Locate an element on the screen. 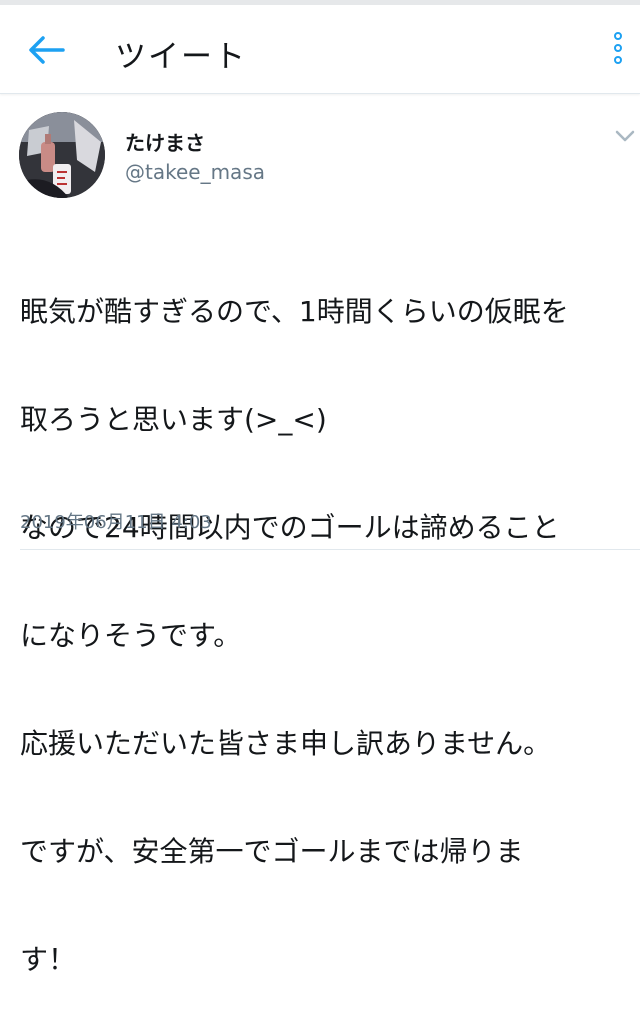 Image resolution: width=640 pixels, height=1014 pixels. arrow-left-icon is located at coordinates (47, 50).